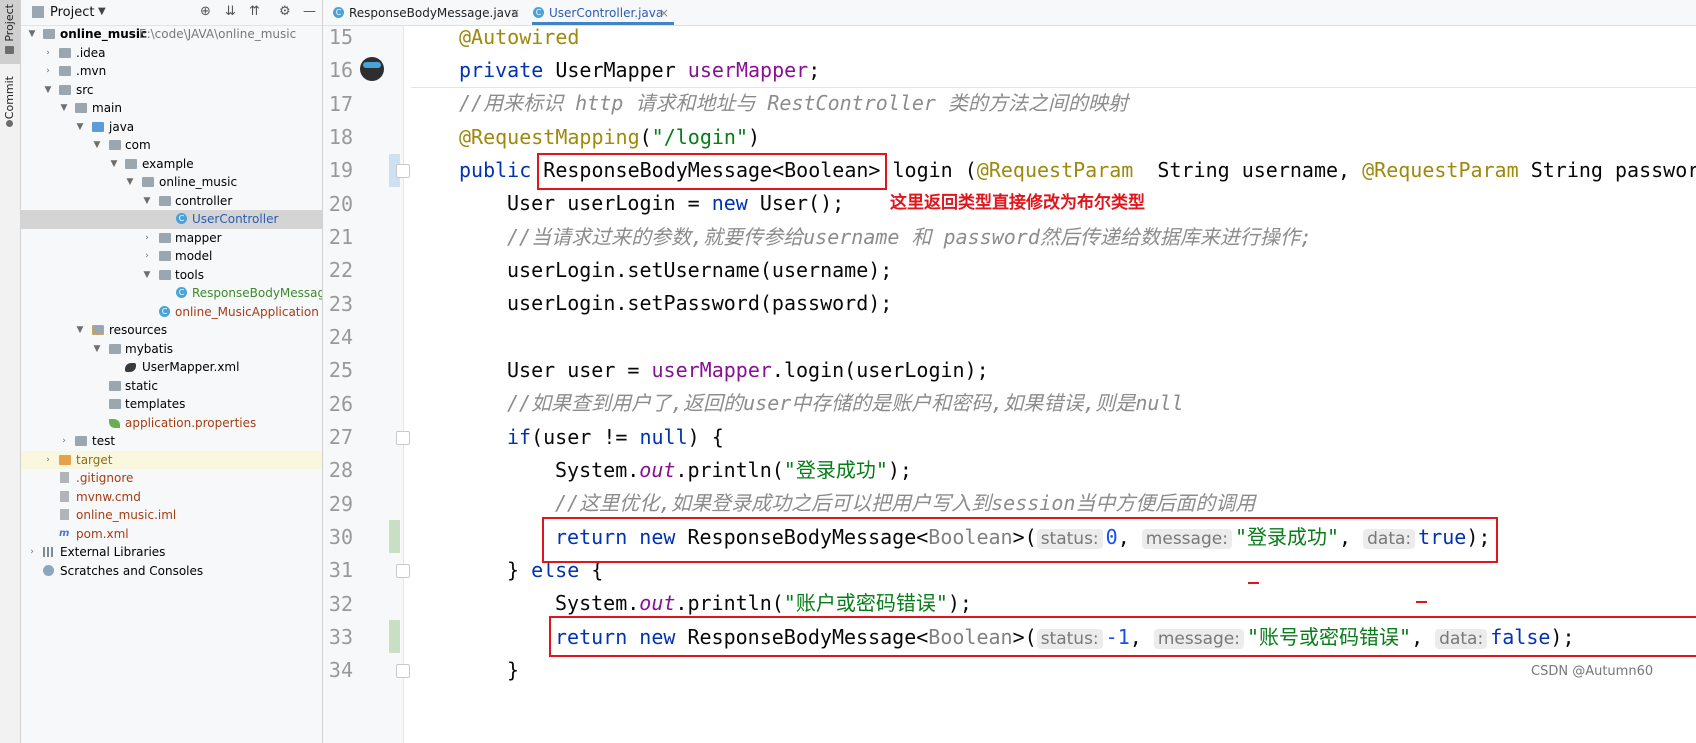 The height and width of the screenshot is (743, 1696). I want to click on tree-item: .gitignore, so click(171, 478).